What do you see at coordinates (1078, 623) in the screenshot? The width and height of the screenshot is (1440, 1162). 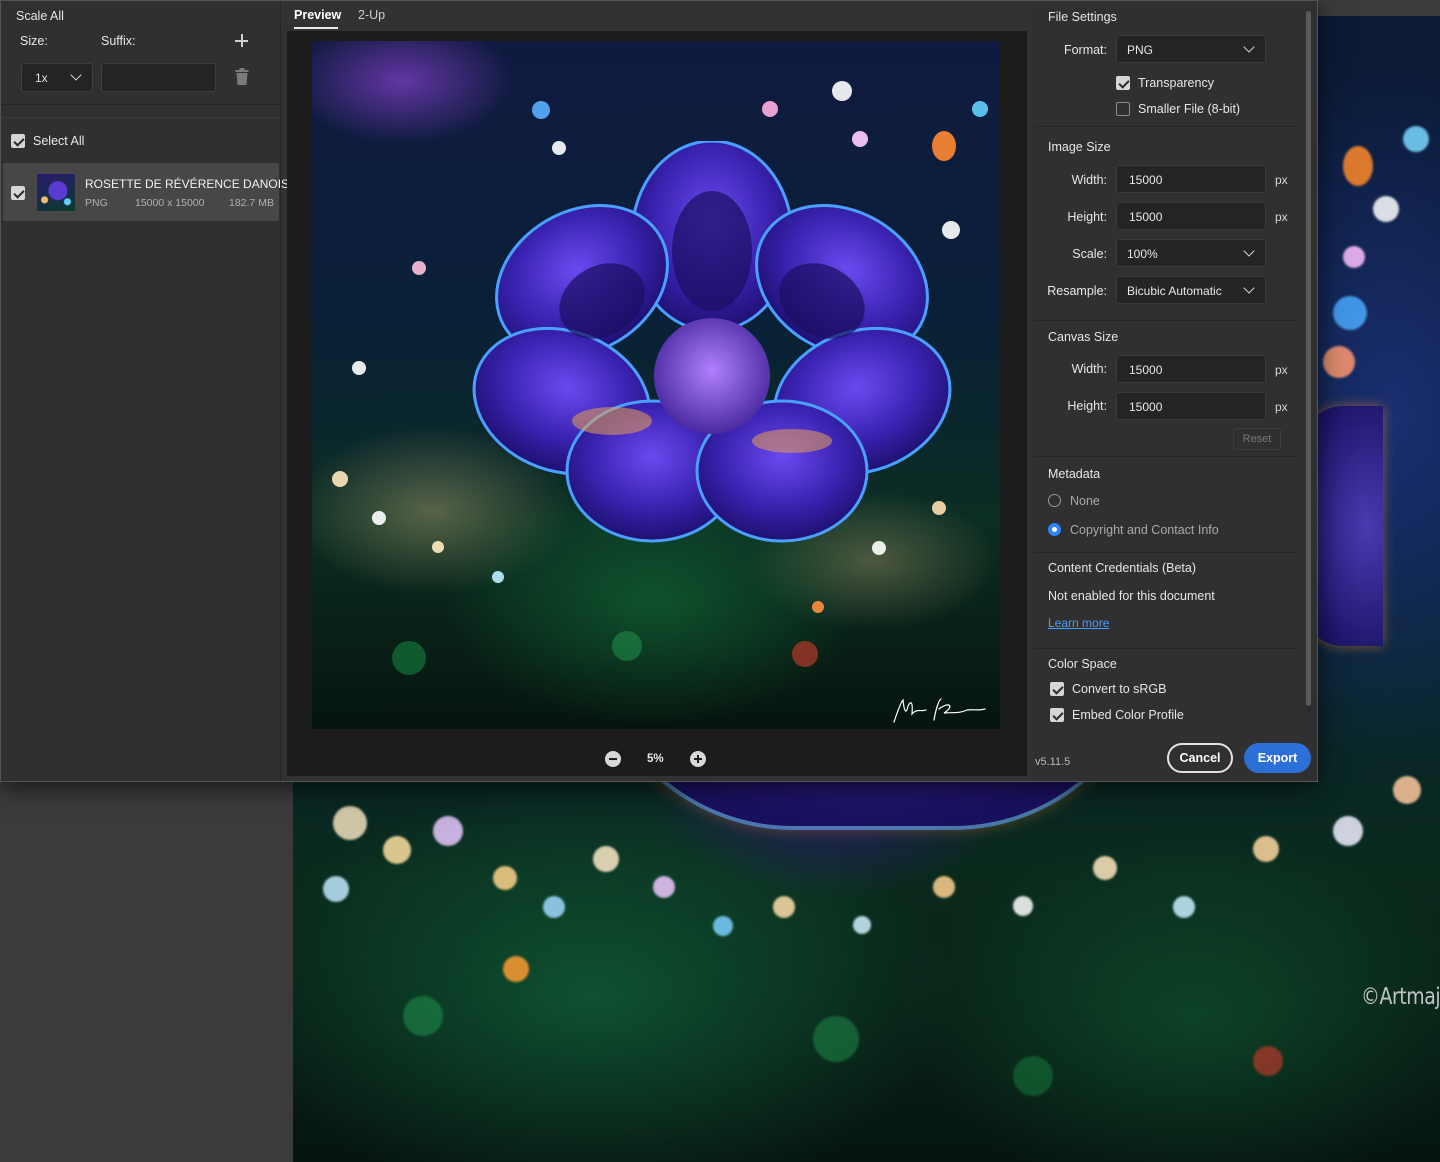 I see `learn-more-link: Learn more` at bounding box center [1078, 623].